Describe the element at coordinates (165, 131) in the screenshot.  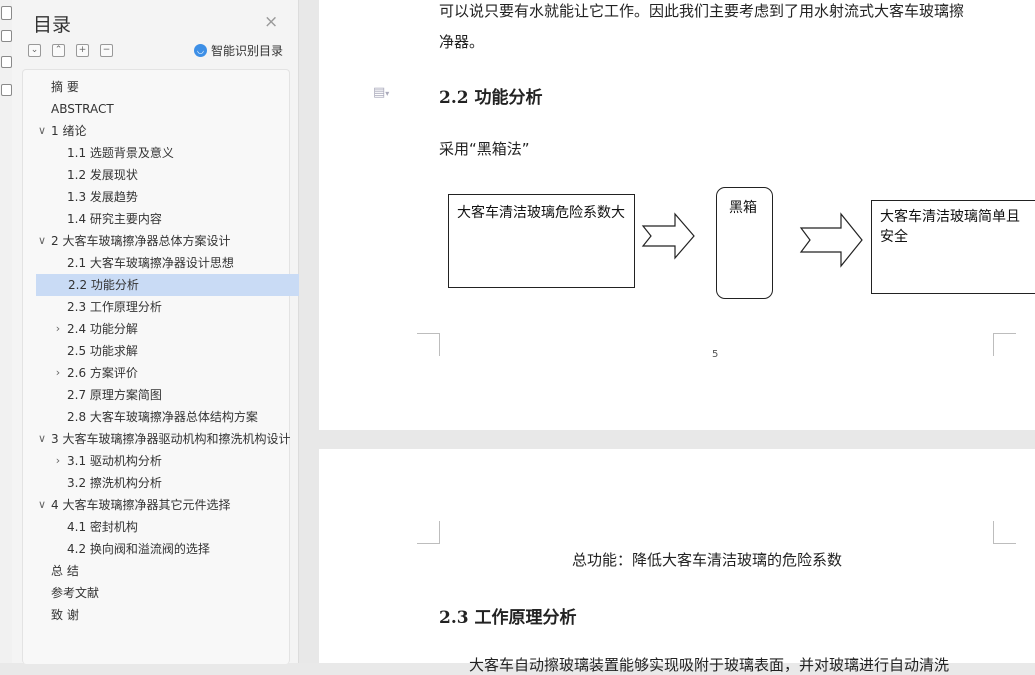
I see `toc-item: 1 绪论` at that location.